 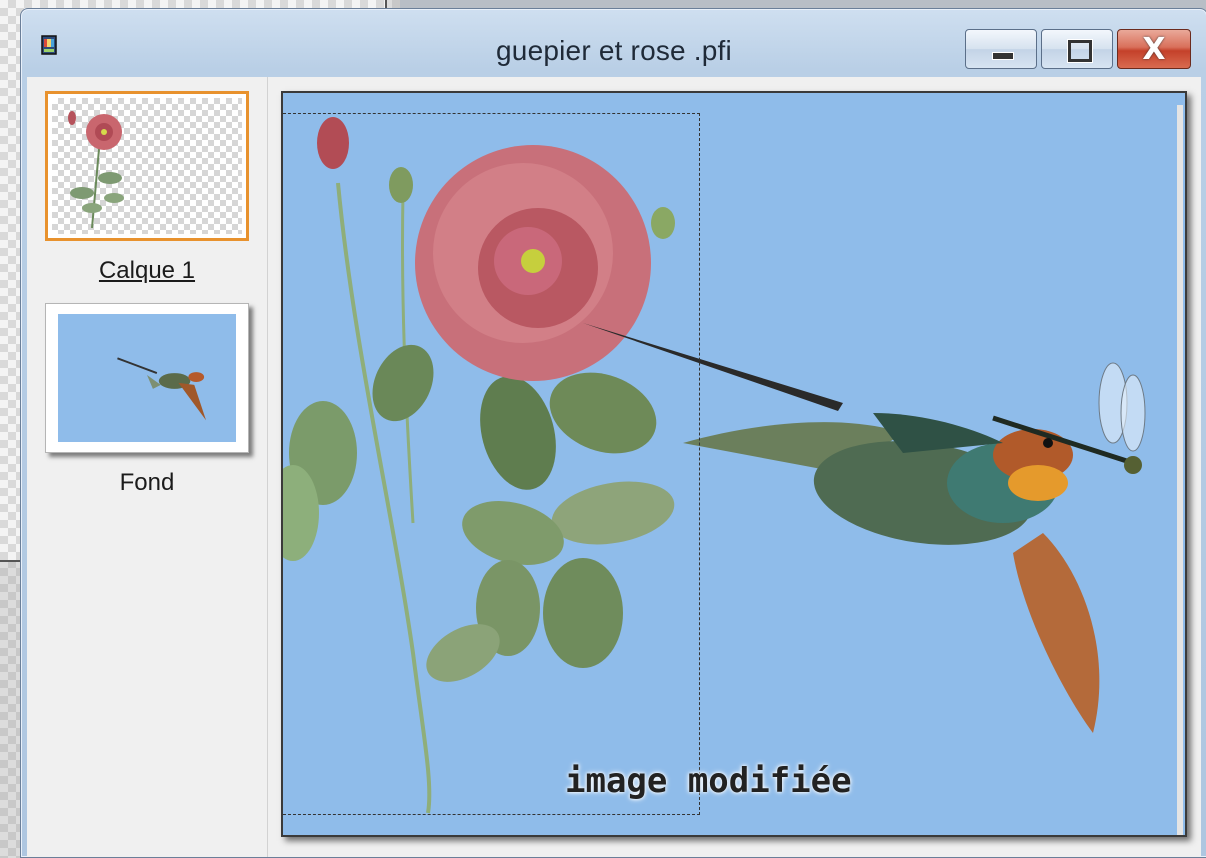 I want to click on transparent-layer-preview, so click(x=147, y=166).